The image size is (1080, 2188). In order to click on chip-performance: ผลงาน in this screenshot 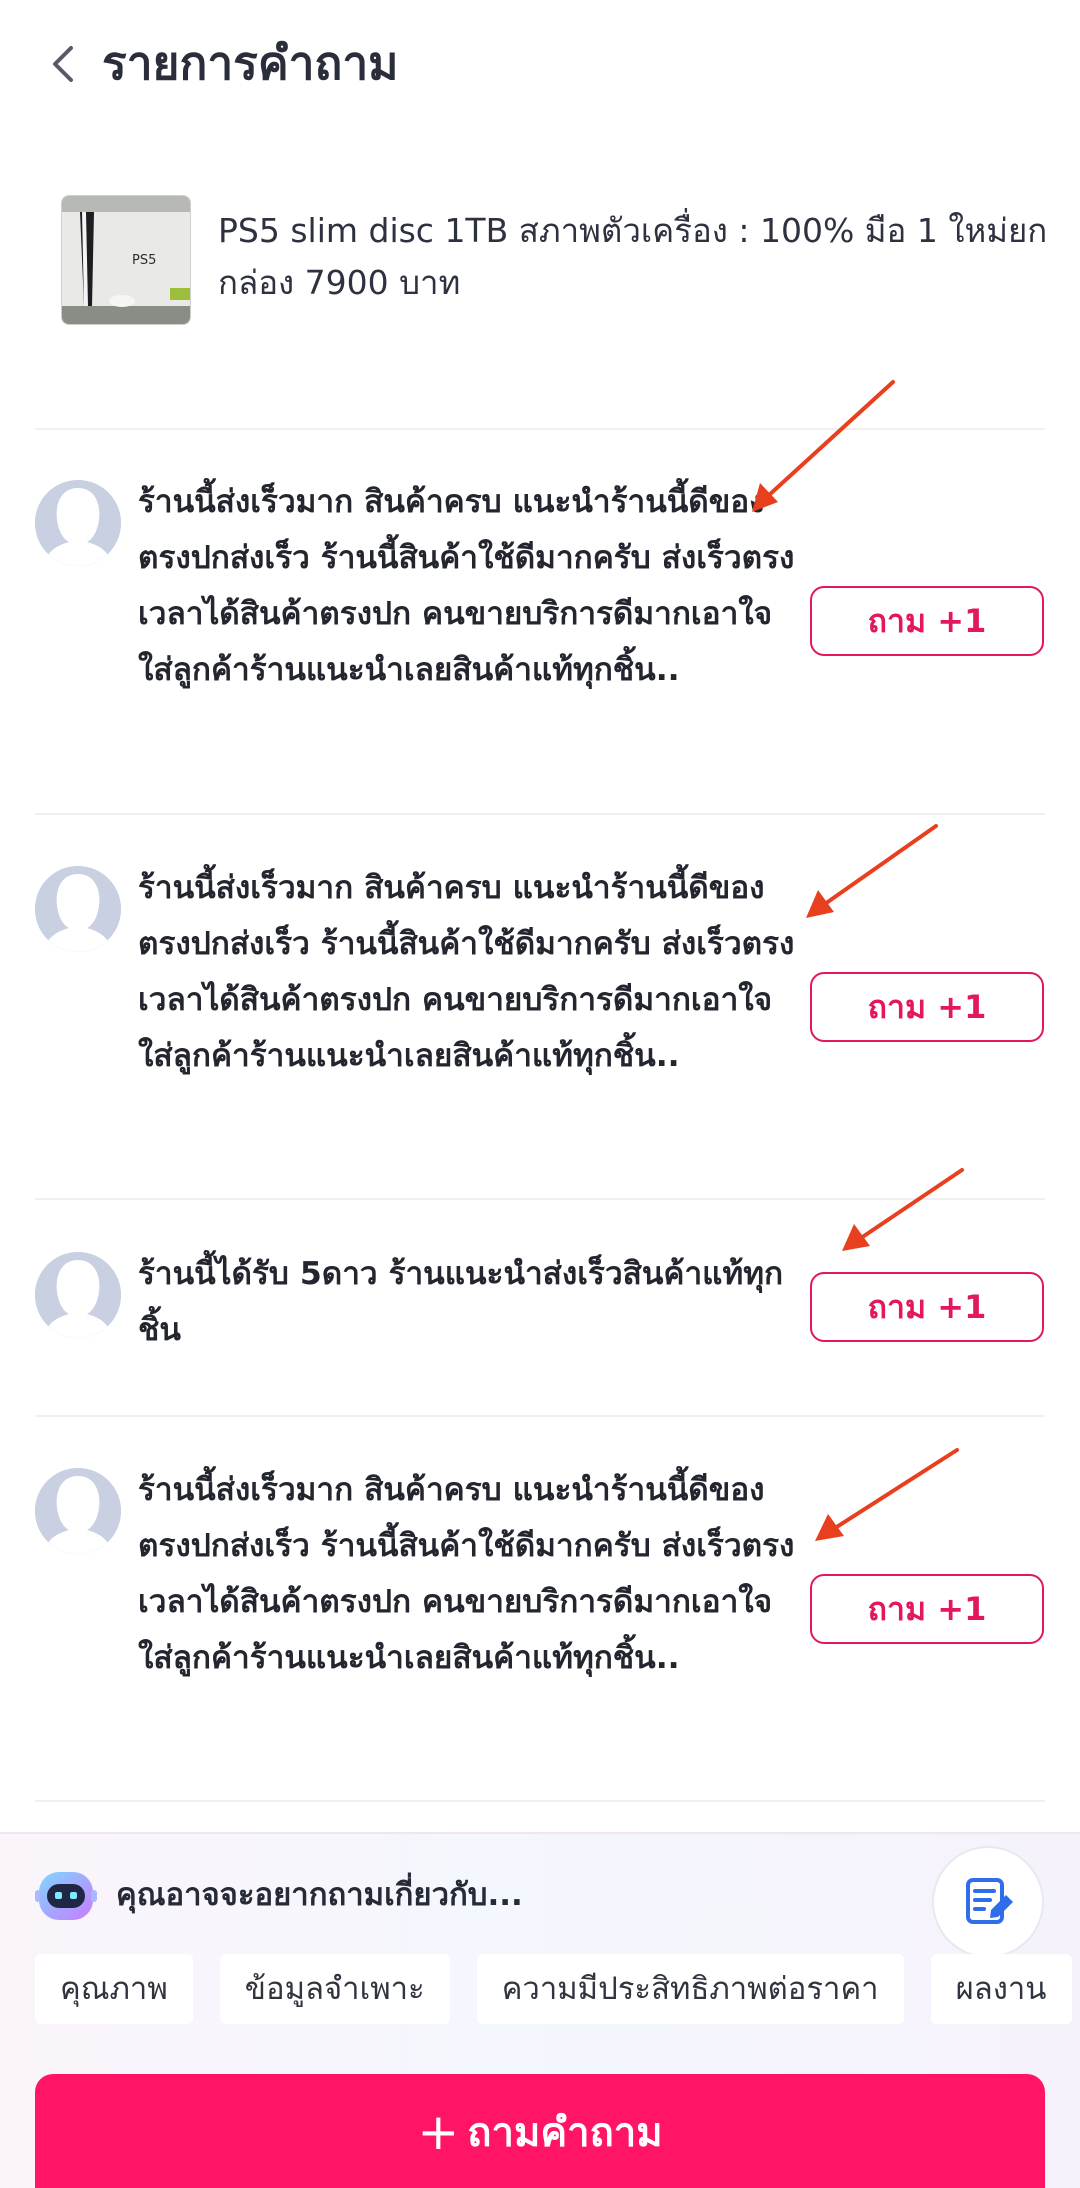, I will do `click(1001, 1989)`.